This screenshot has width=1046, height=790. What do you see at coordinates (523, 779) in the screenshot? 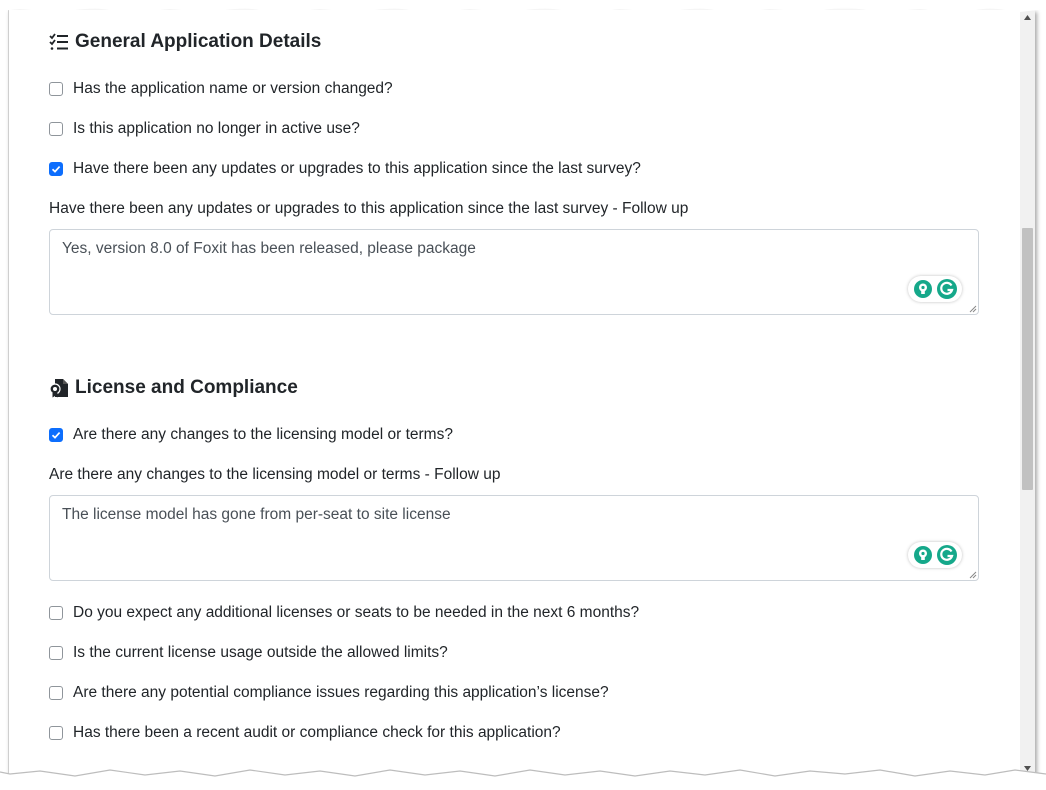
I see `torn-edge-bottom` at bounding box center [523, 779].